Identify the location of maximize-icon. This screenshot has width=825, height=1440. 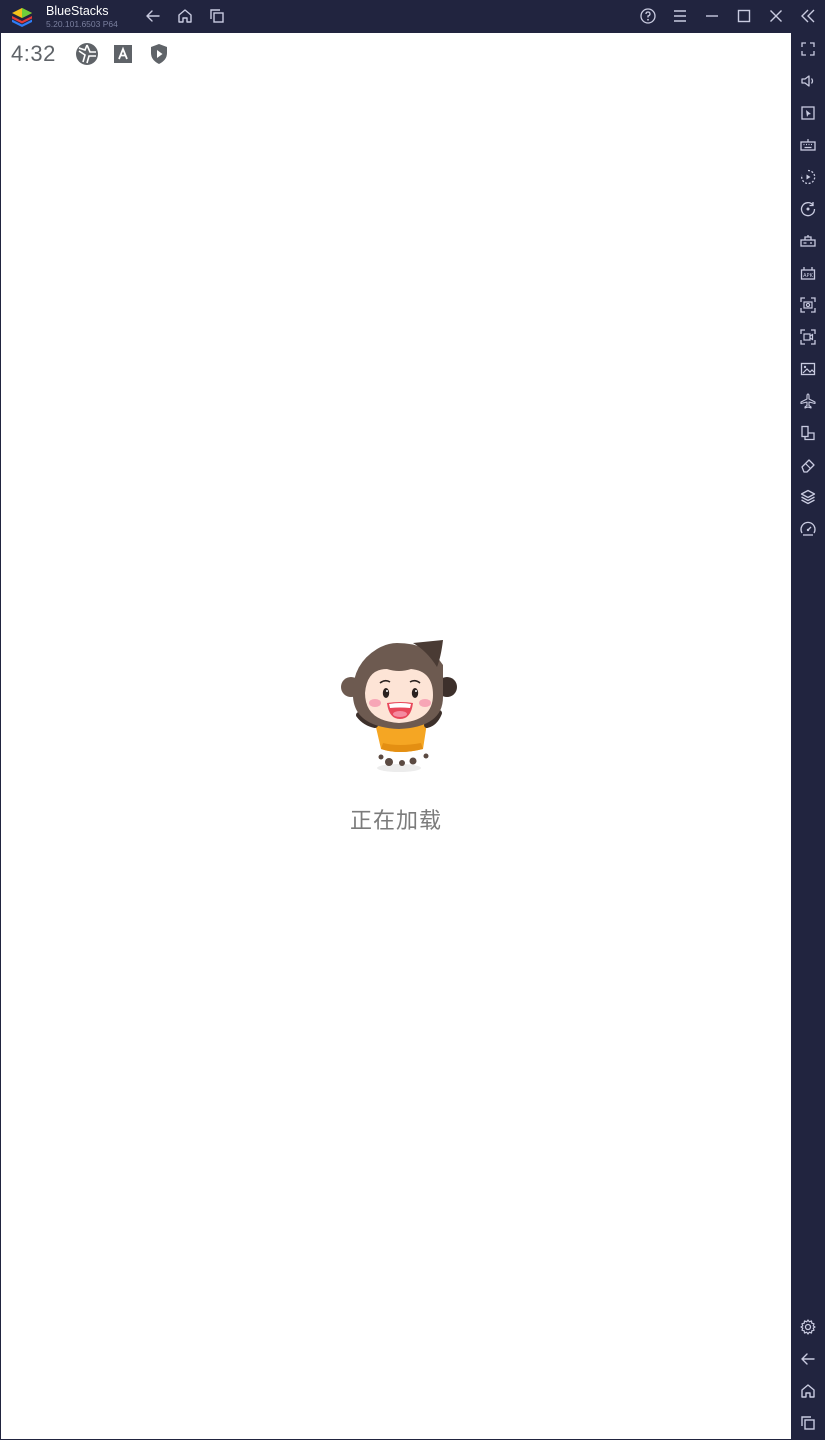
(744, 16).